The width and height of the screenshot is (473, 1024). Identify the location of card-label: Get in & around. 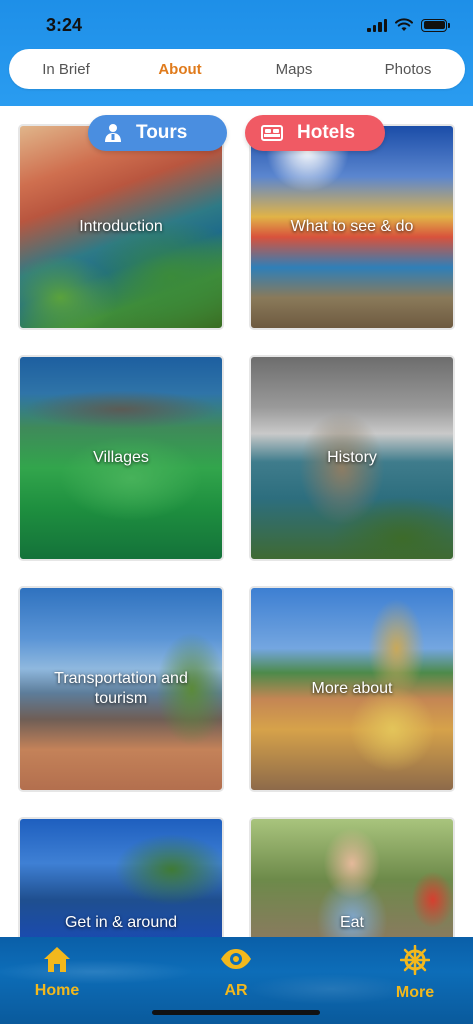
(121, 922).